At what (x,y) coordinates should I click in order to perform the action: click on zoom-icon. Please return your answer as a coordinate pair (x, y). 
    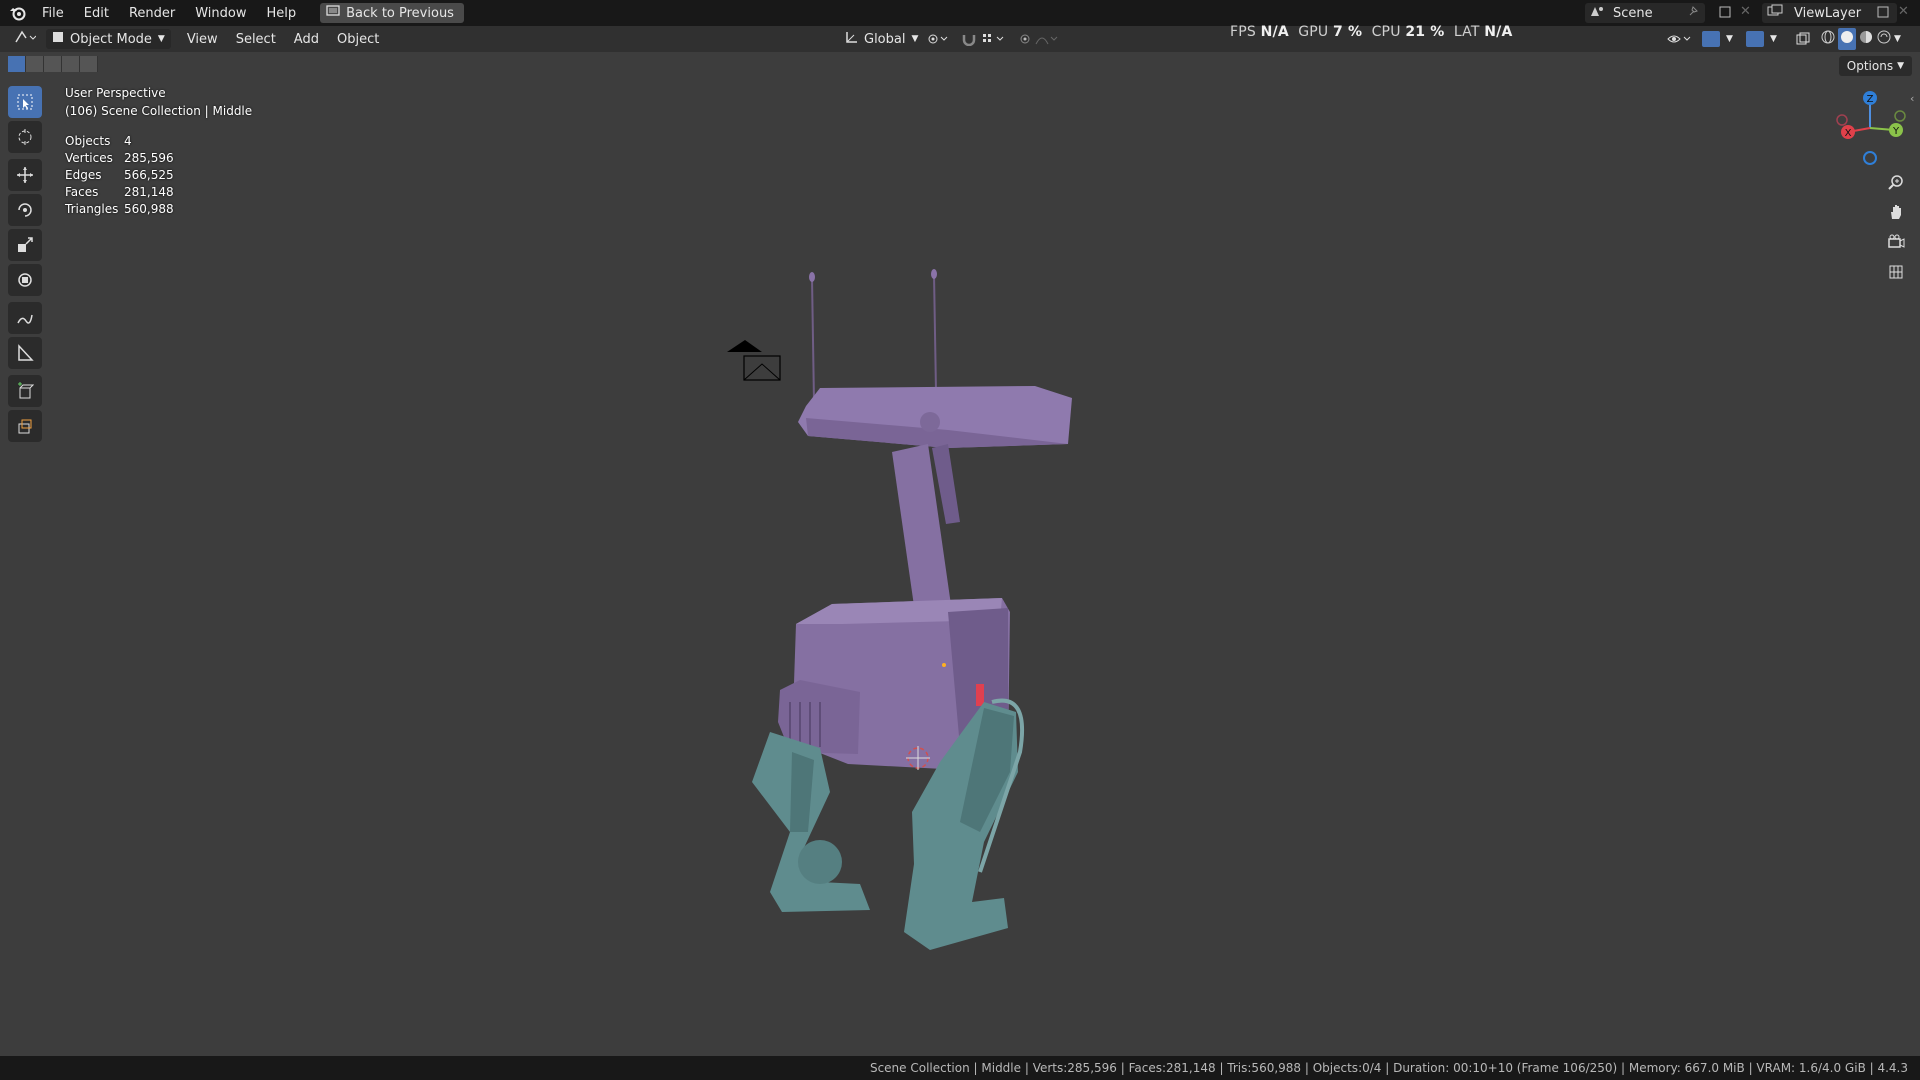
    Looking at the image, I should click on (1896, 182).